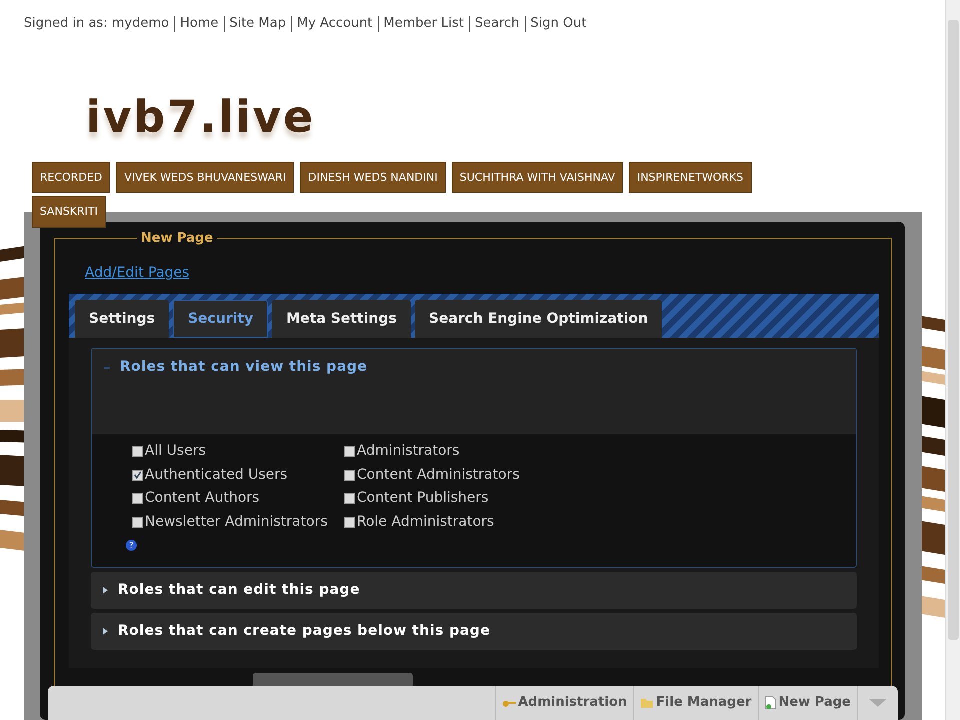 This screenshot has width=960, height=720. Describe the element at coordinates (216, 475) in the screenshot. I see `role-label: Authenticated Users` at that location.